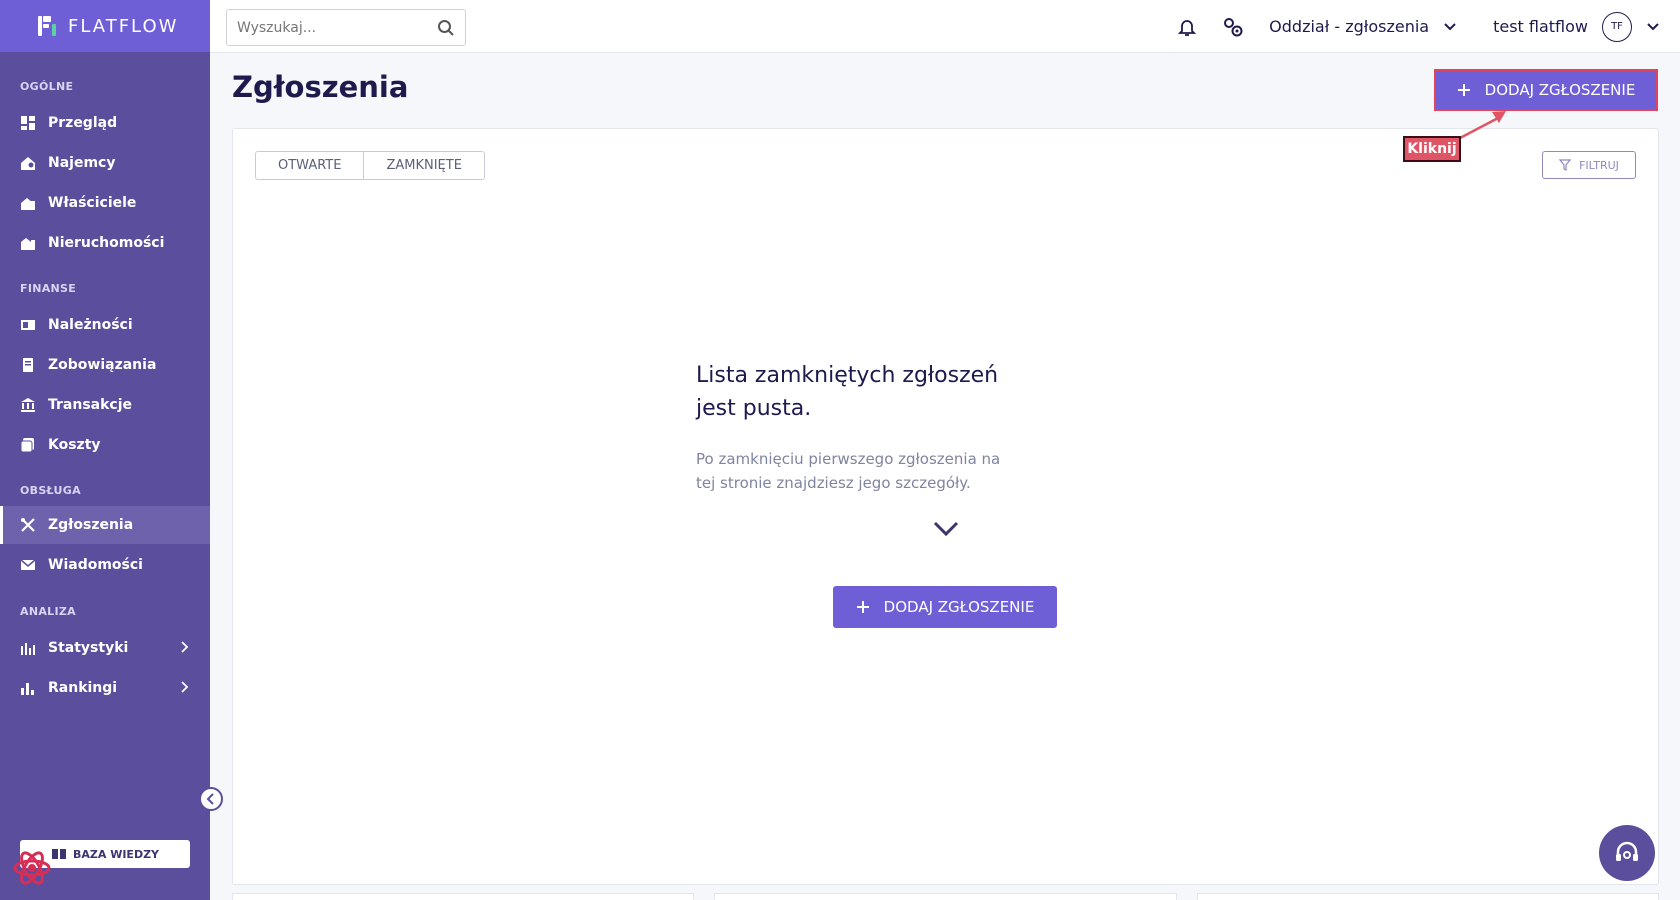  I want to click on filter-label: FILTRUJ, so click(1599, 165).